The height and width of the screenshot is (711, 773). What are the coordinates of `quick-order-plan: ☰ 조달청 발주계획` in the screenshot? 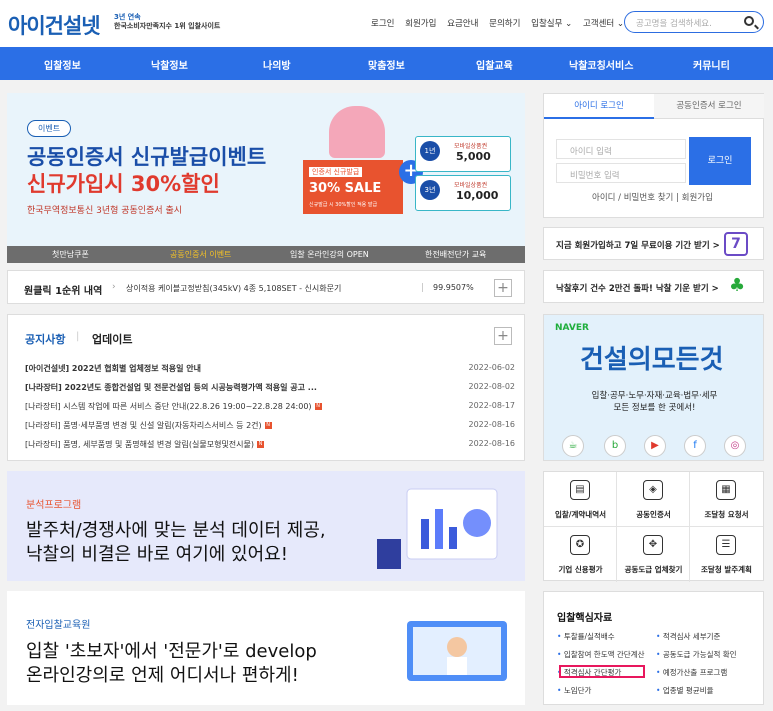 It's located at (726, 554).